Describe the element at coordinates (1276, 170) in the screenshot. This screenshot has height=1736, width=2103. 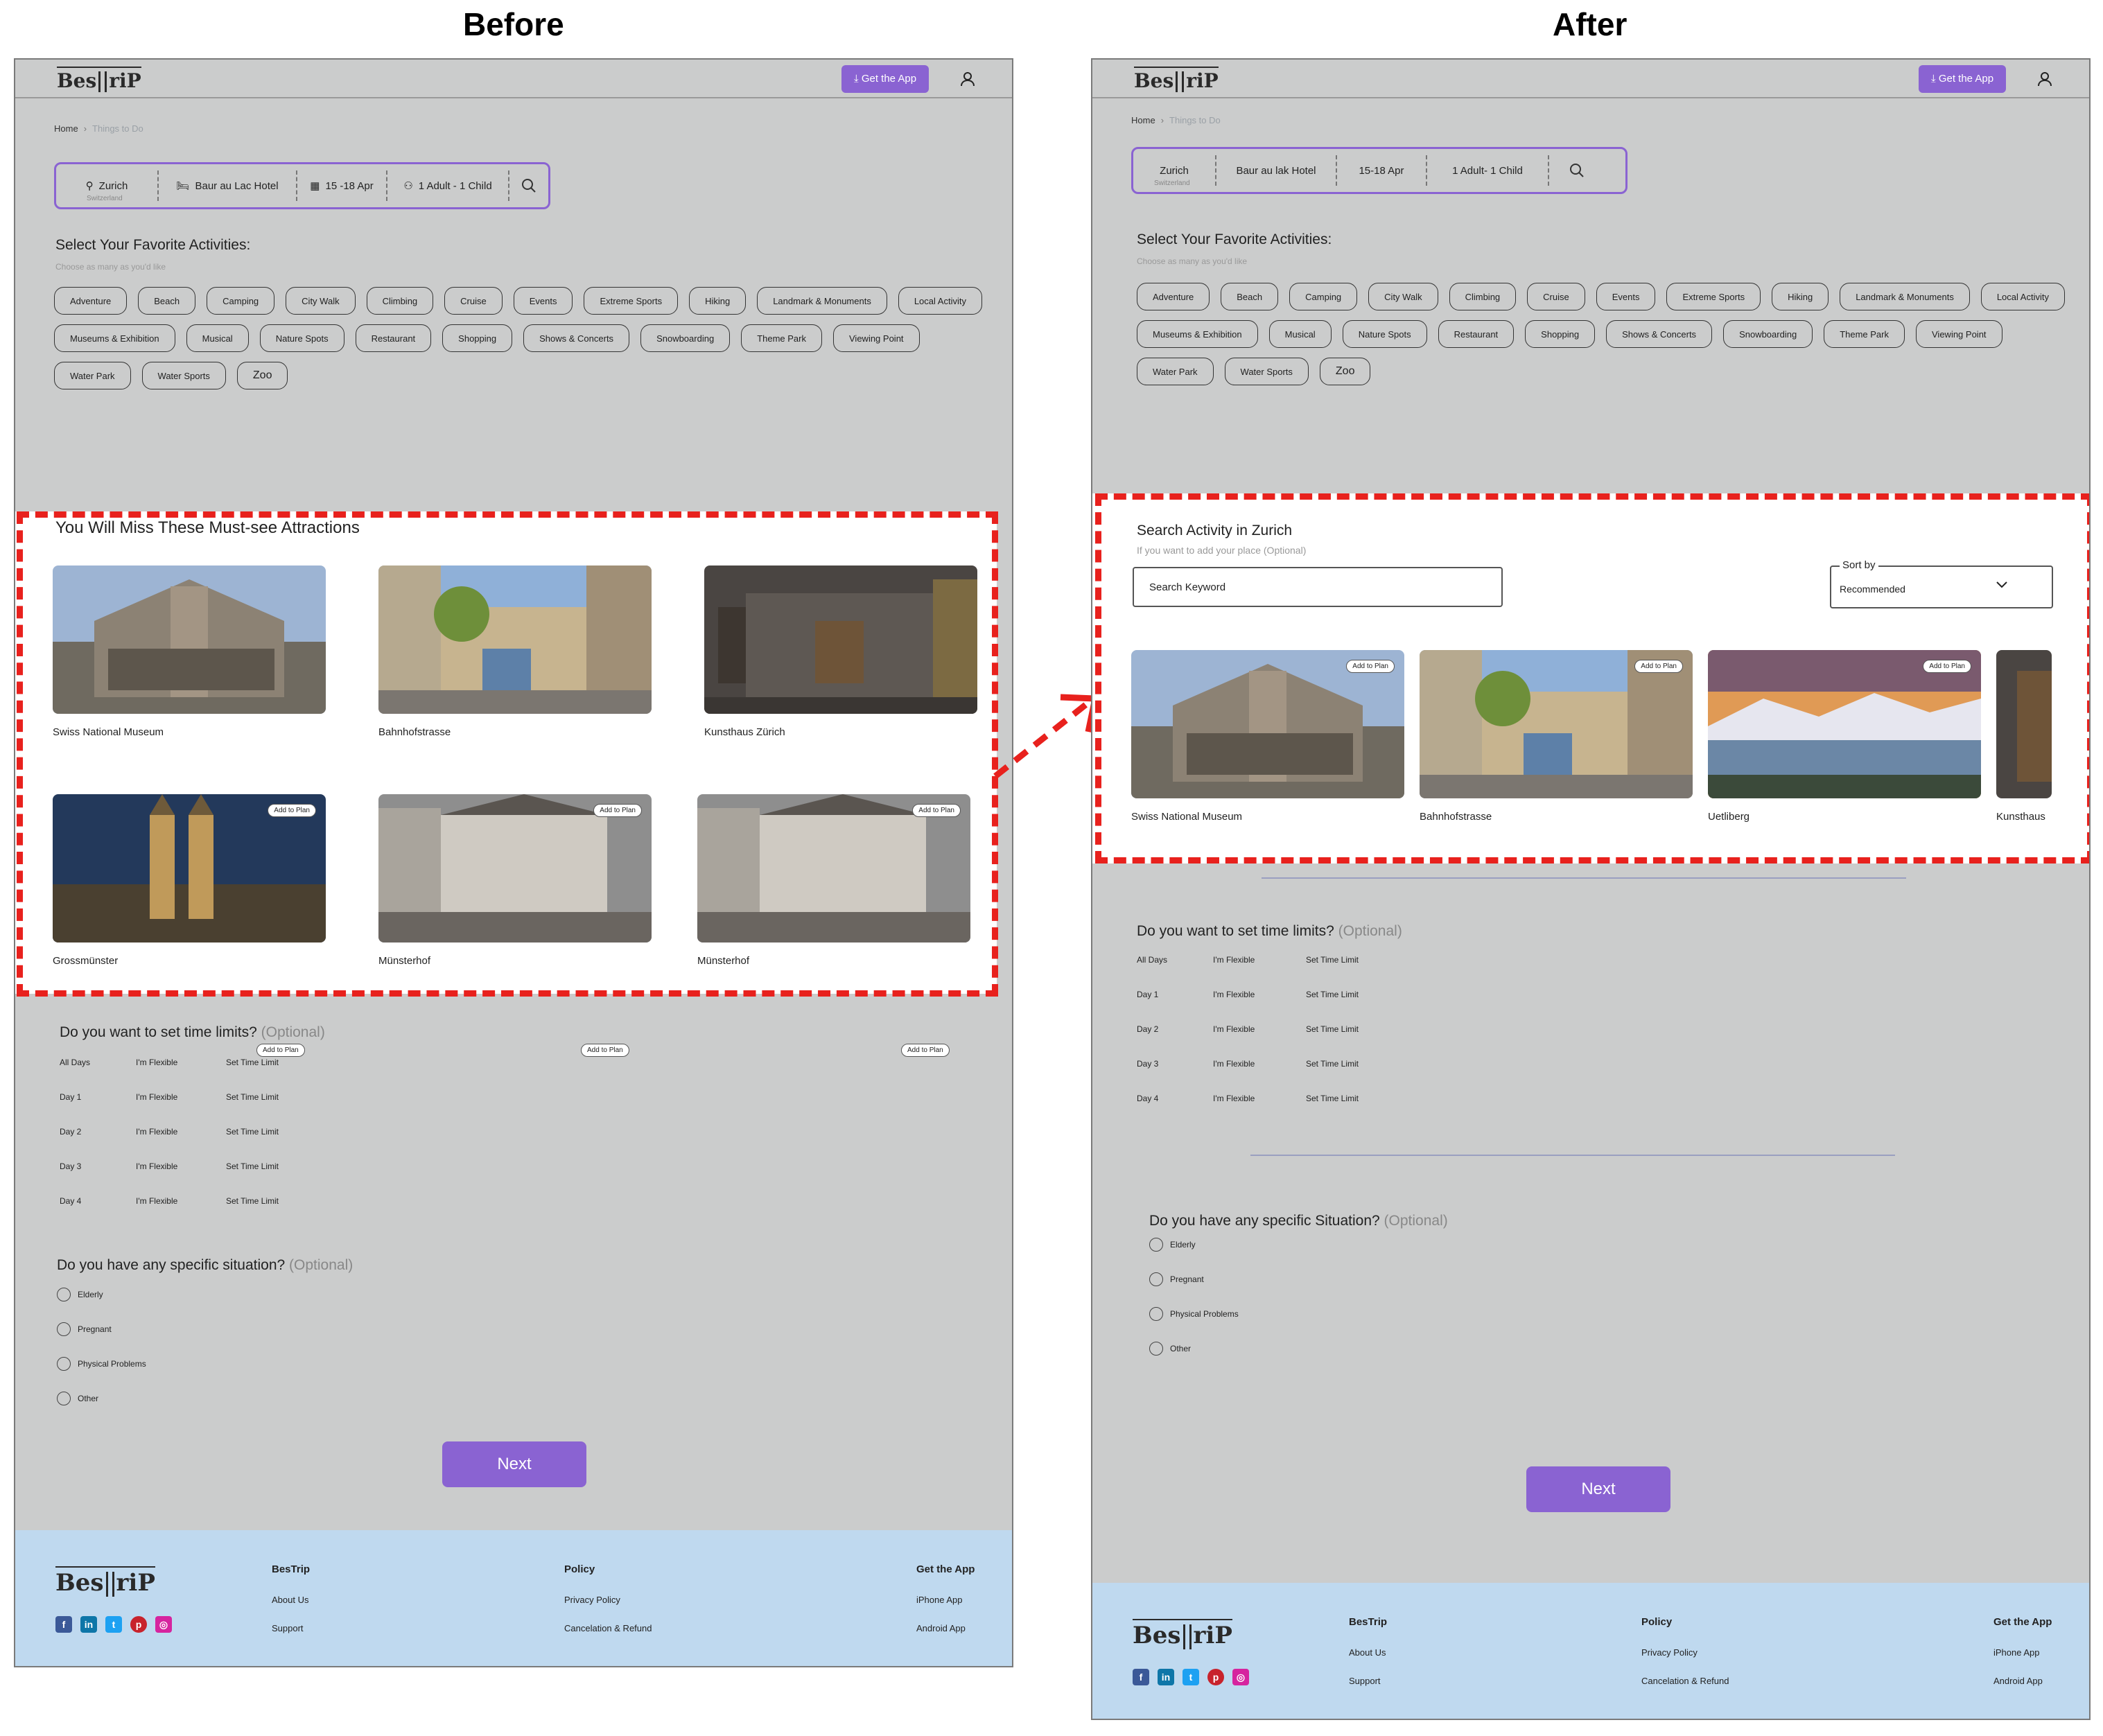
I see `hotel-field: Baur au lak Hotel` at that location.